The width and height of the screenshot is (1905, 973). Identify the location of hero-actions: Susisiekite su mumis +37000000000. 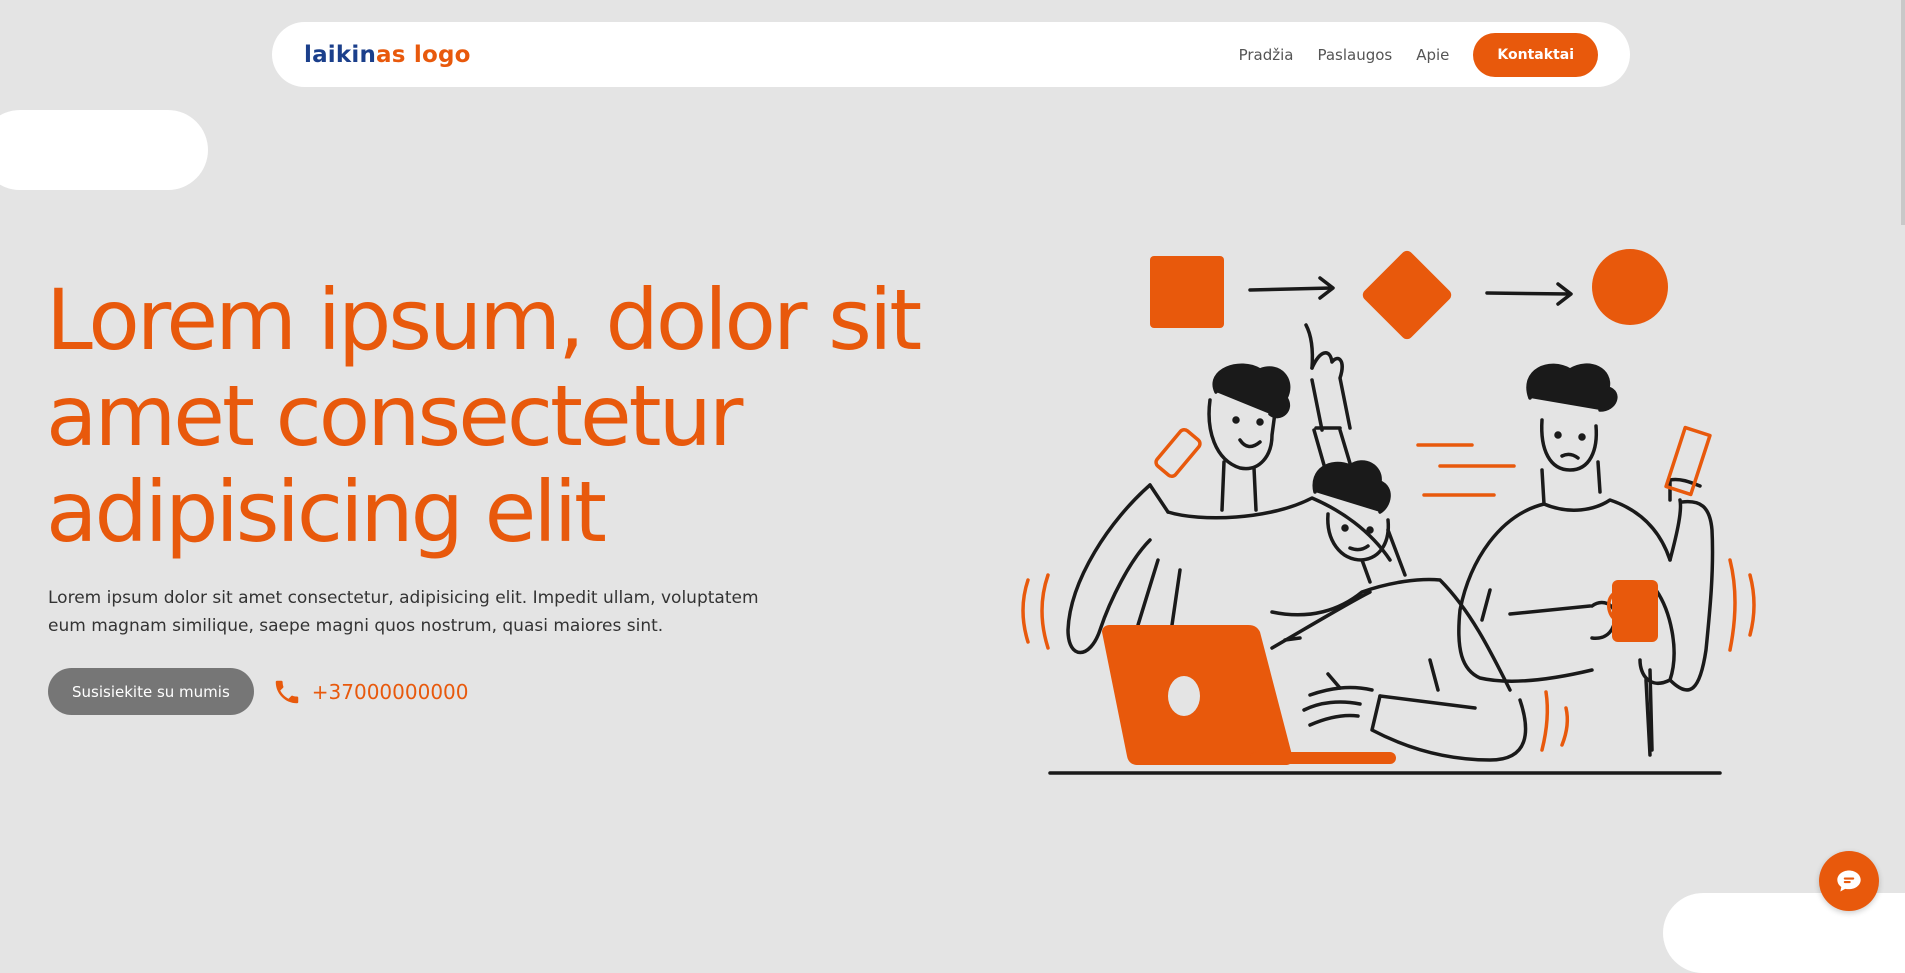
(258, 691).